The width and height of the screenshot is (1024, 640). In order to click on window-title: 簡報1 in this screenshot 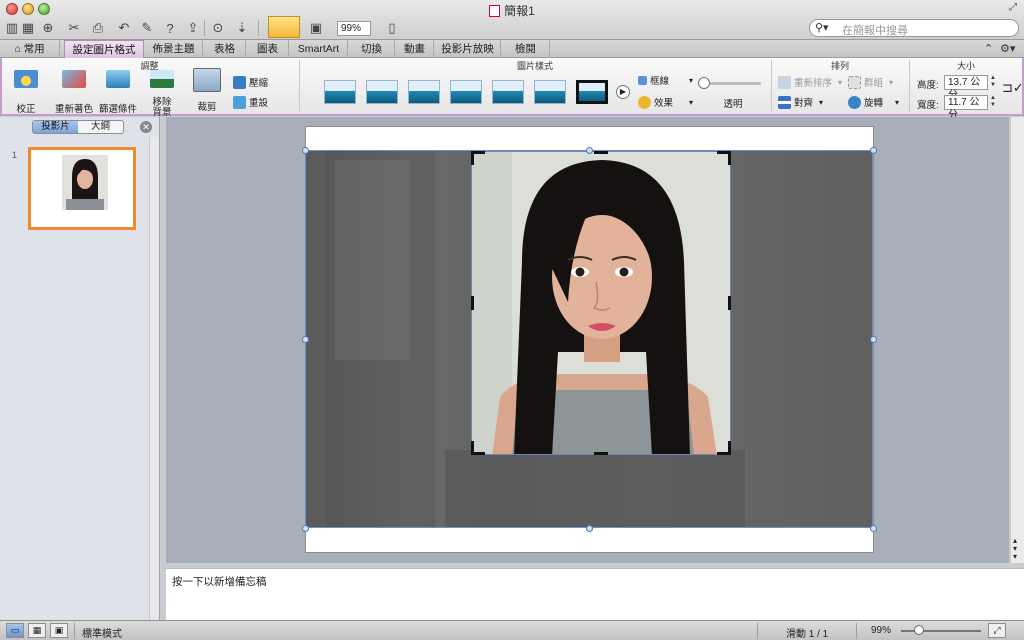, I will do `click(512, 10)`.